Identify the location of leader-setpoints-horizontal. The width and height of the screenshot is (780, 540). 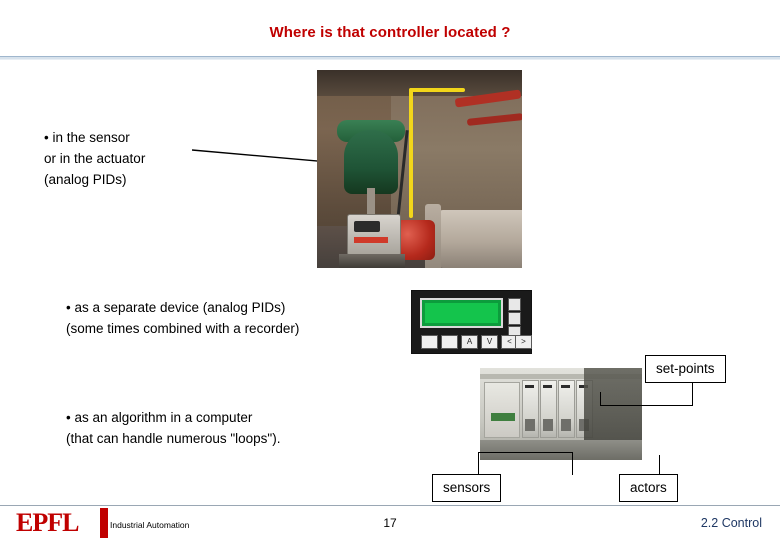
(646, 405).